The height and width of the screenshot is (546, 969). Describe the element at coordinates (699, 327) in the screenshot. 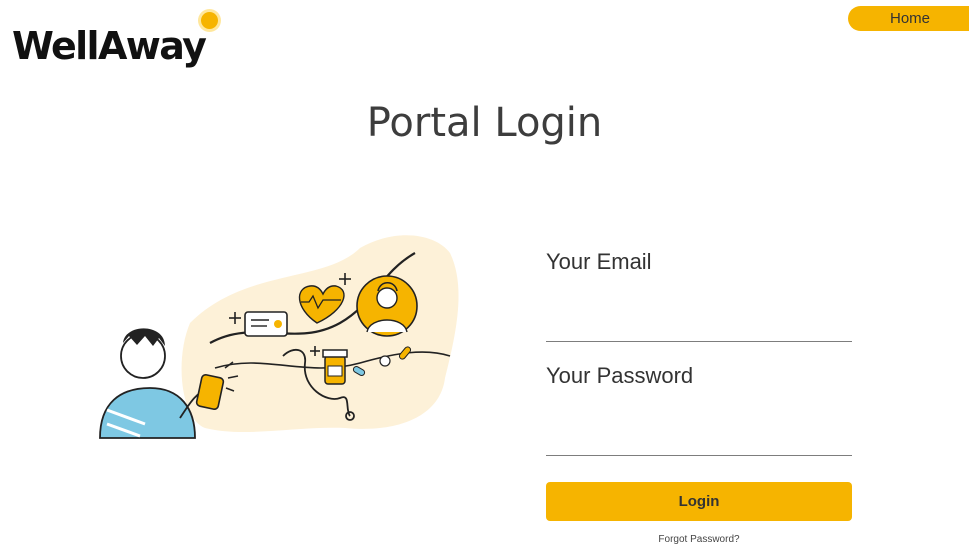

I see `email-input` at that location.